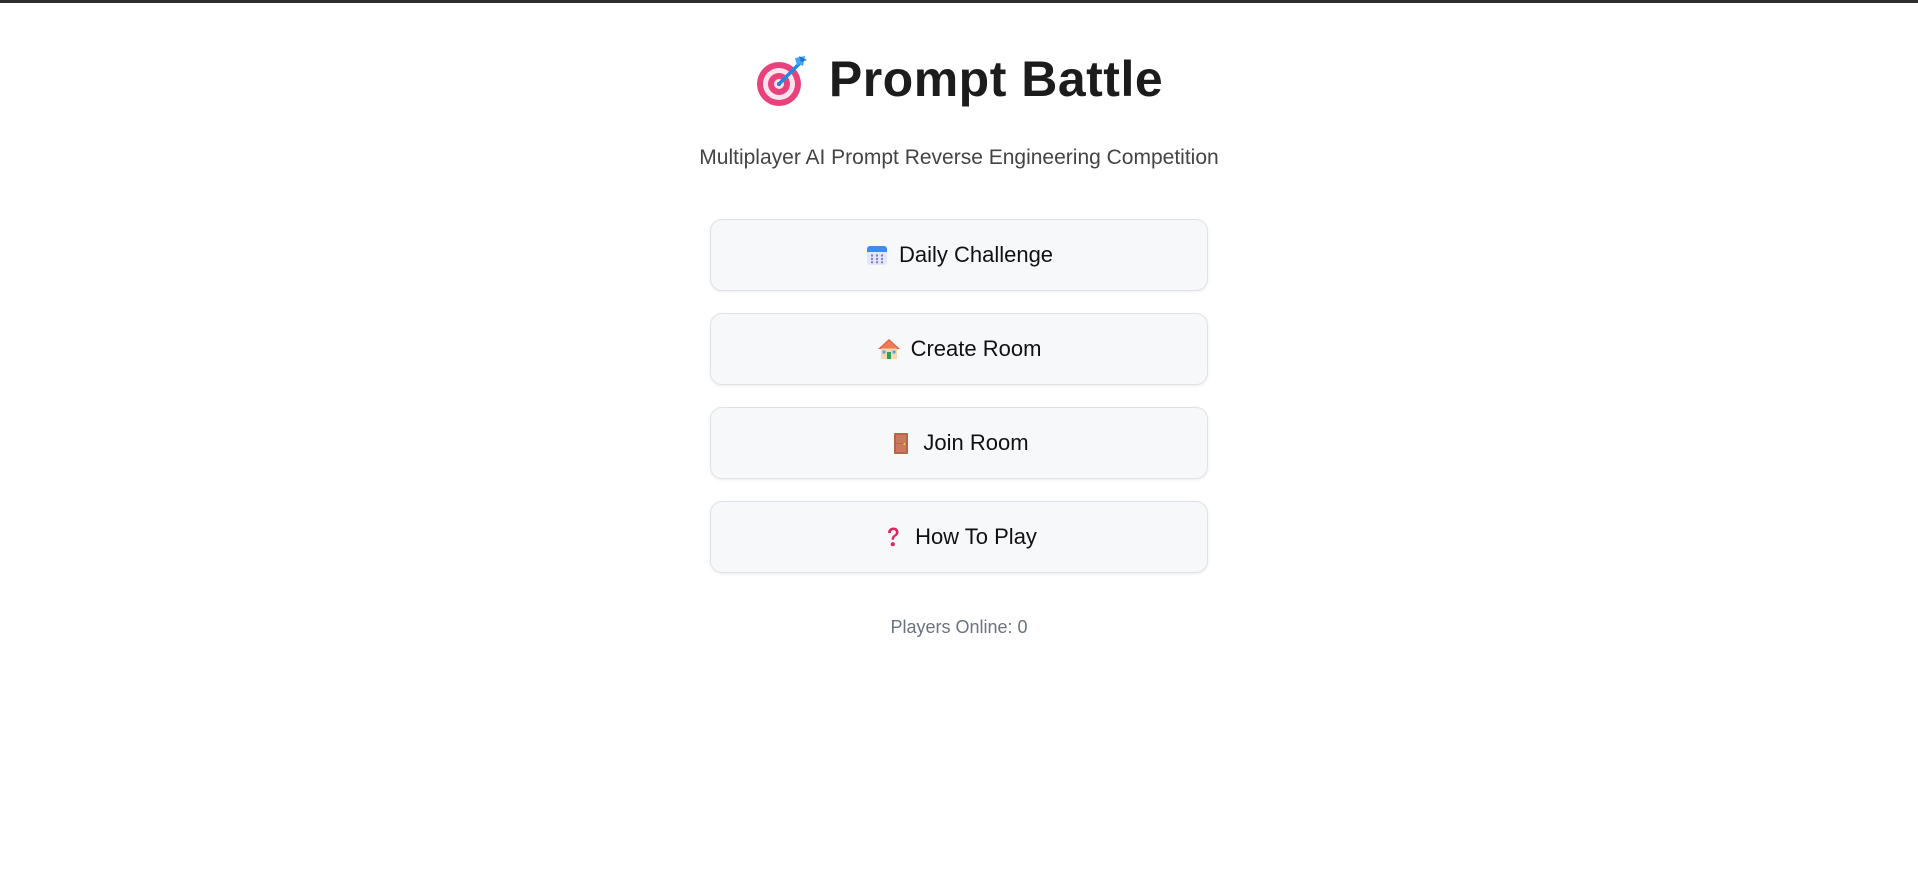  I want to click on join-room-button: Join Room, so click(959, 443).